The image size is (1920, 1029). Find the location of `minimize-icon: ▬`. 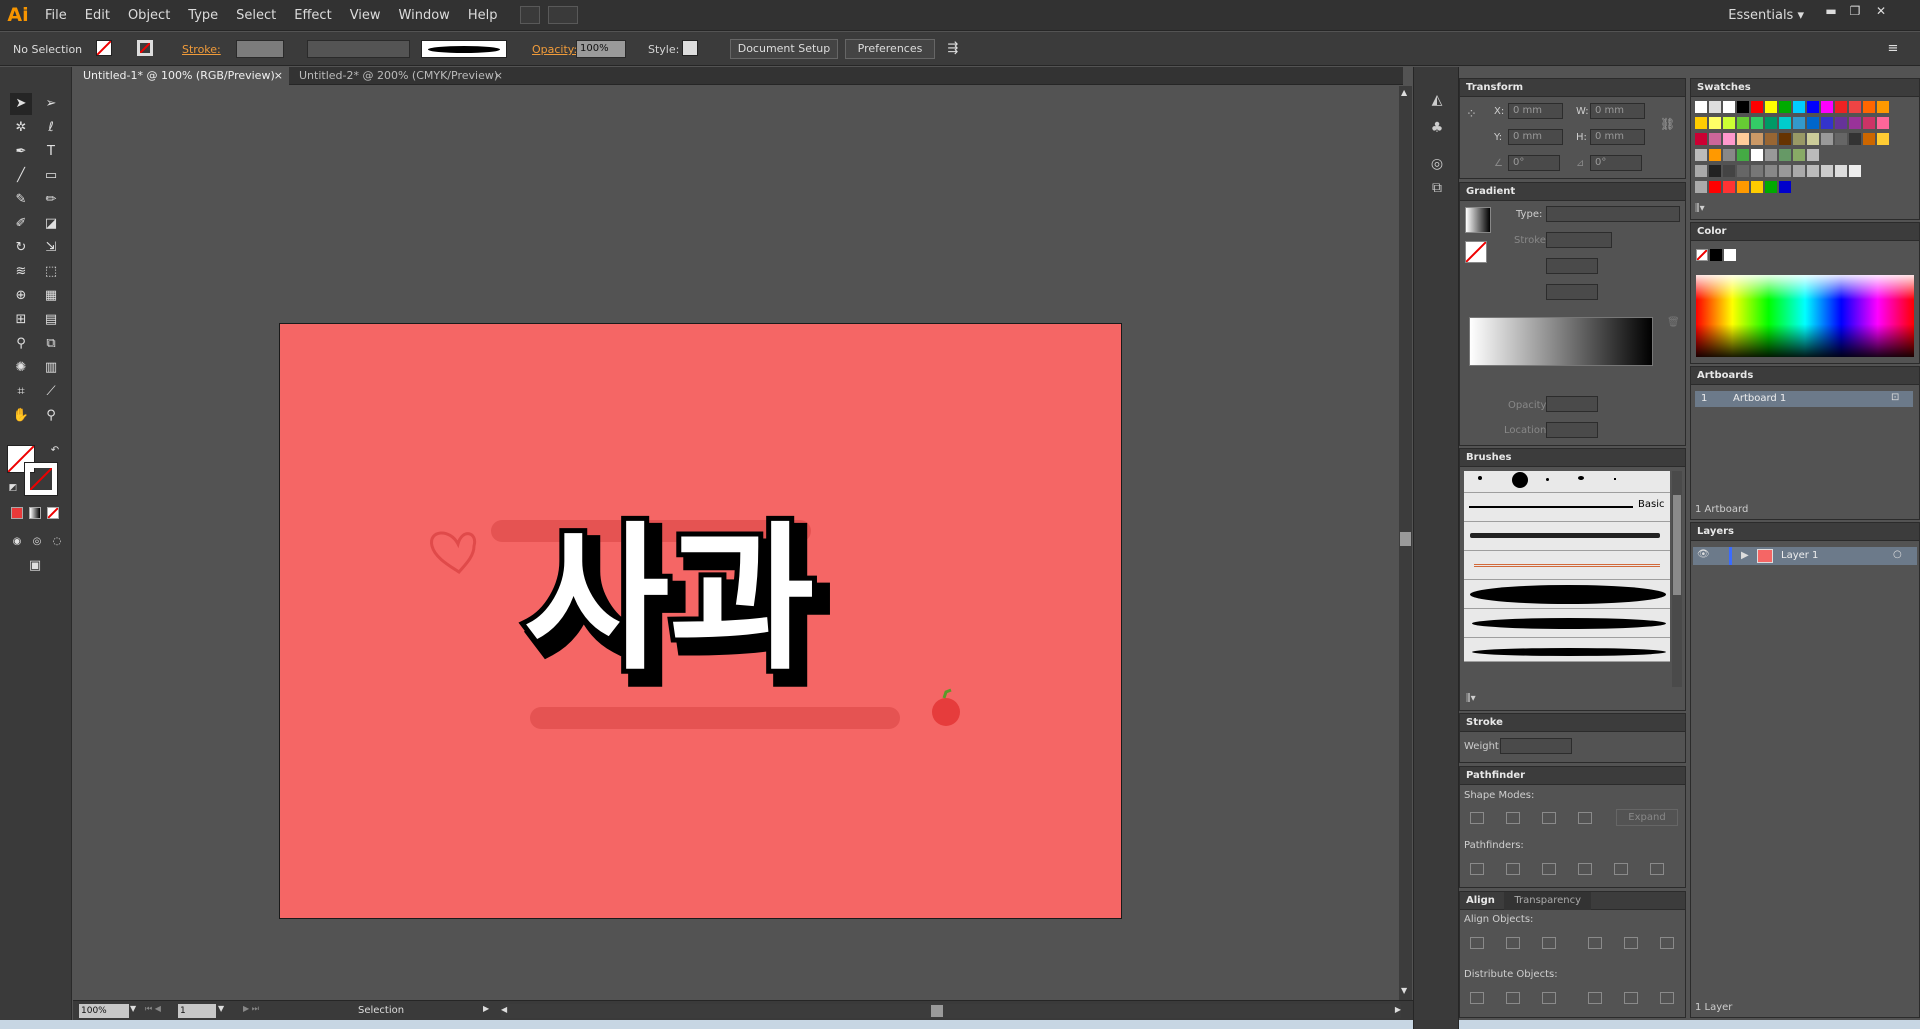

minimize-icon: ▬ is located at coordinates (1831, 11).